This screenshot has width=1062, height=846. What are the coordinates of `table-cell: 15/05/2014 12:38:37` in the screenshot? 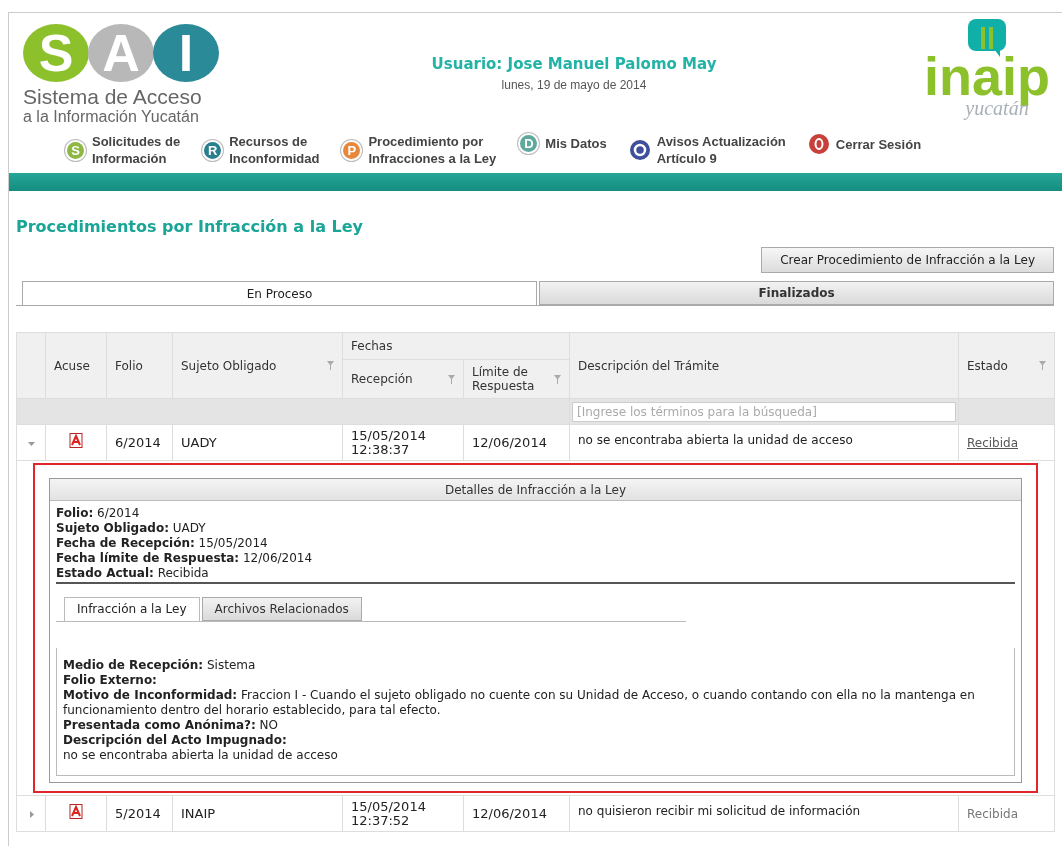 It's located at (388, 442).